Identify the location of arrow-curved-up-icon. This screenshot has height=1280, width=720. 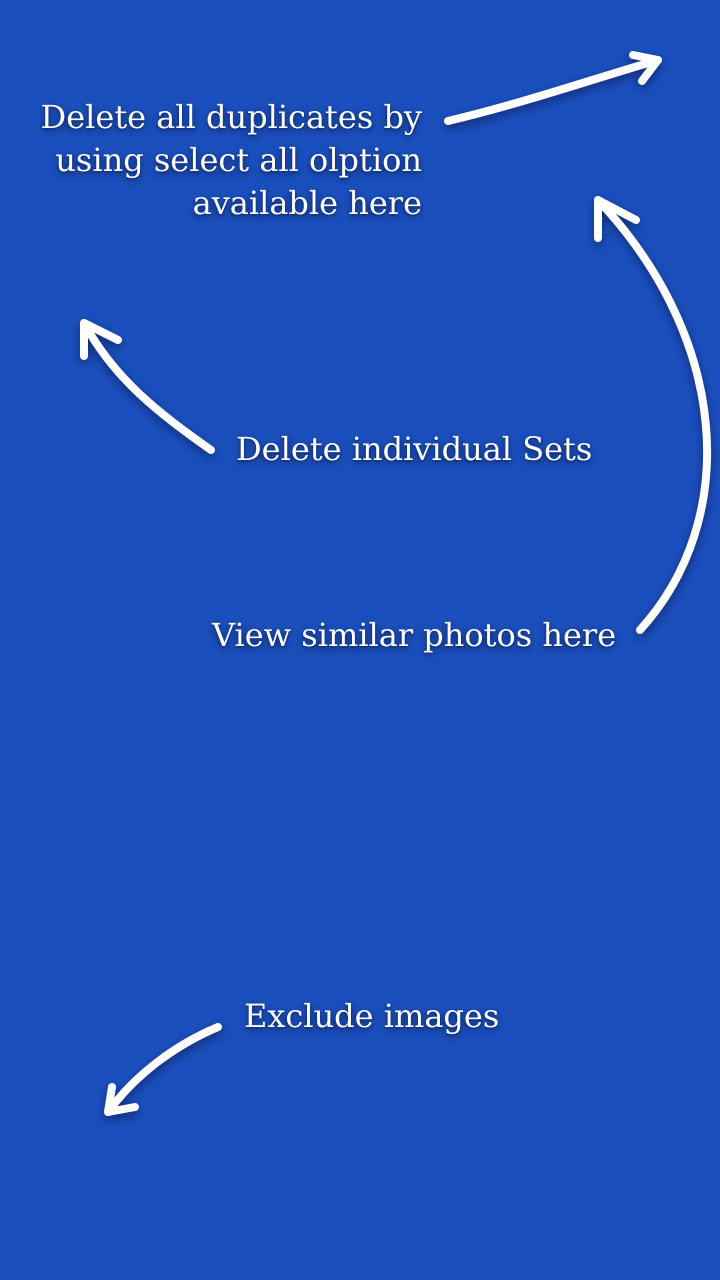
(653, 415).